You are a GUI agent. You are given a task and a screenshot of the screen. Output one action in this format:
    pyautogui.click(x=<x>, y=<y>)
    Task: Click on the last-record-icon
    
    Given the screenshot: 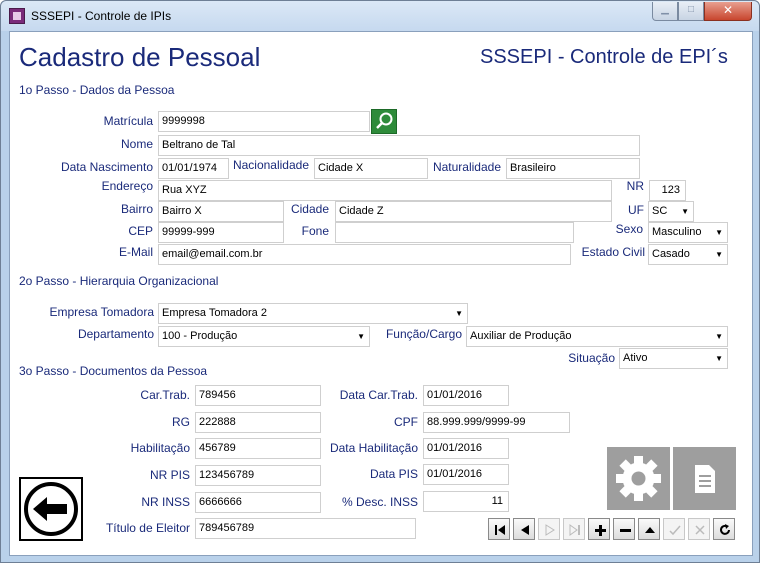 What is the action you would take?
    pyautogui.click(x=574, y=530)
    